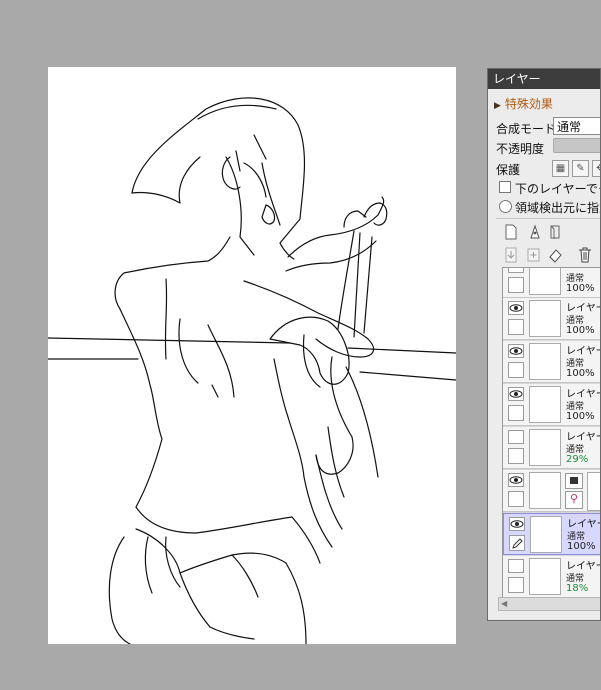 The height and width of the screenshot is (690, 601). I want to click on clip-attach-icon: ⚲, so click(574, 500).